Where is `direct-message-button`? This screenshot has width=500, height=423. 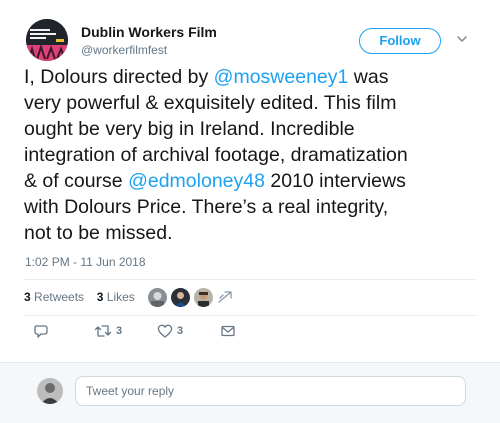 direct-message-button is located at coordinates (228, 333).